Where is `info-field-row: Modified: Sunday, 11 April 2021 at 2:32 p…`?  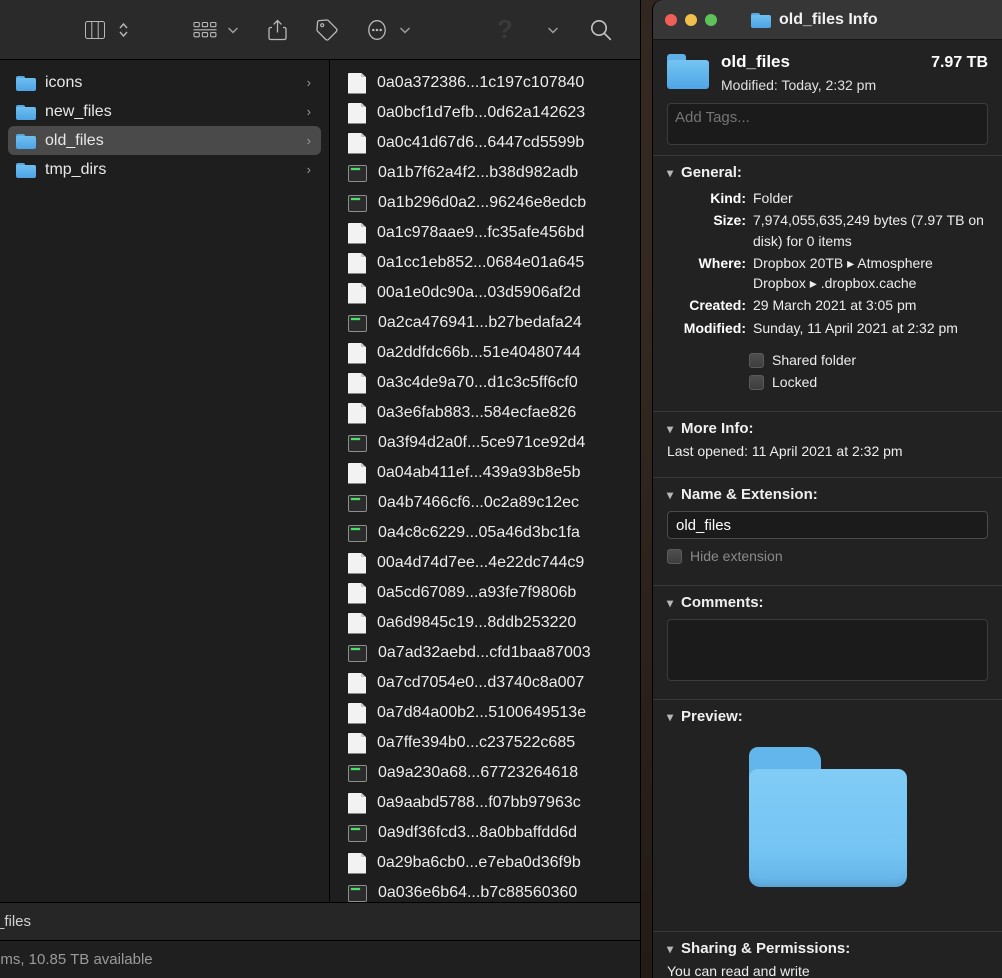
info-field-row: Modified: Sunday, 11 April 2021 at 2:32 p… is located at coordinates (827, 328).